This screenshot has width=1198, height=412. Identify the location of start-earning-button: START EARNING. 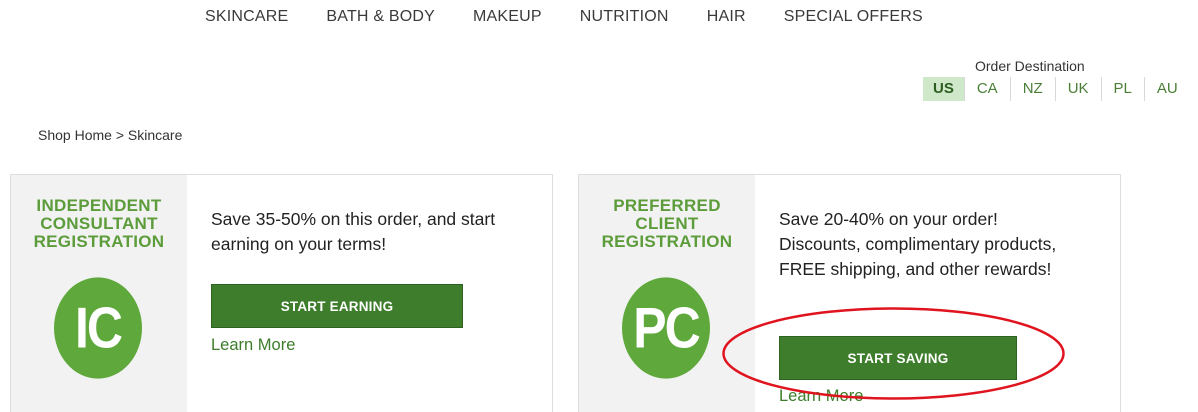
(337, 306).